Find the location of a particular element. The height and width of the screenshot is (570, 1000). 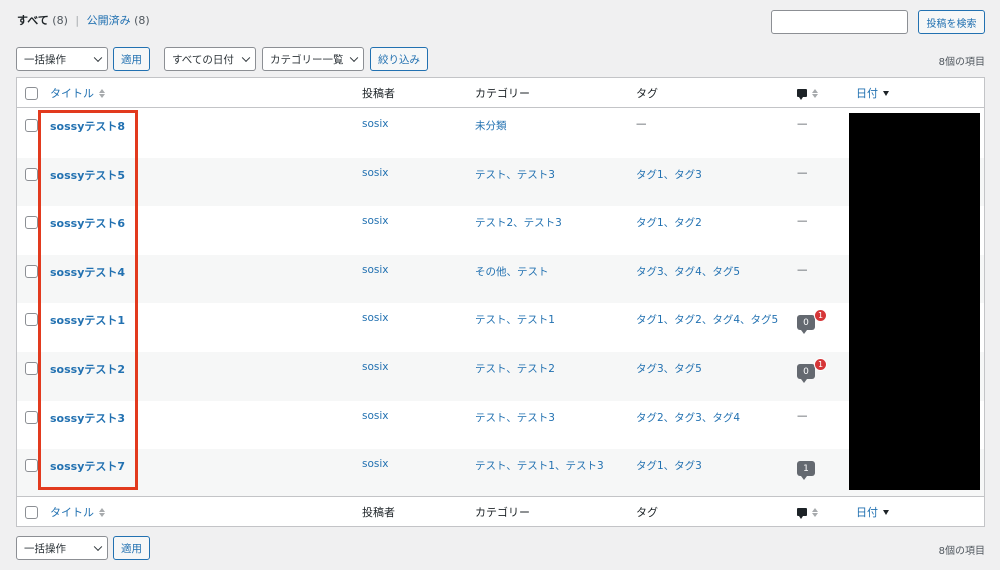

table-row: sossyテスト3 sosix テスト、テスト3 タグ2、タグ3、タグ4— is located at coordinates (500, 425).